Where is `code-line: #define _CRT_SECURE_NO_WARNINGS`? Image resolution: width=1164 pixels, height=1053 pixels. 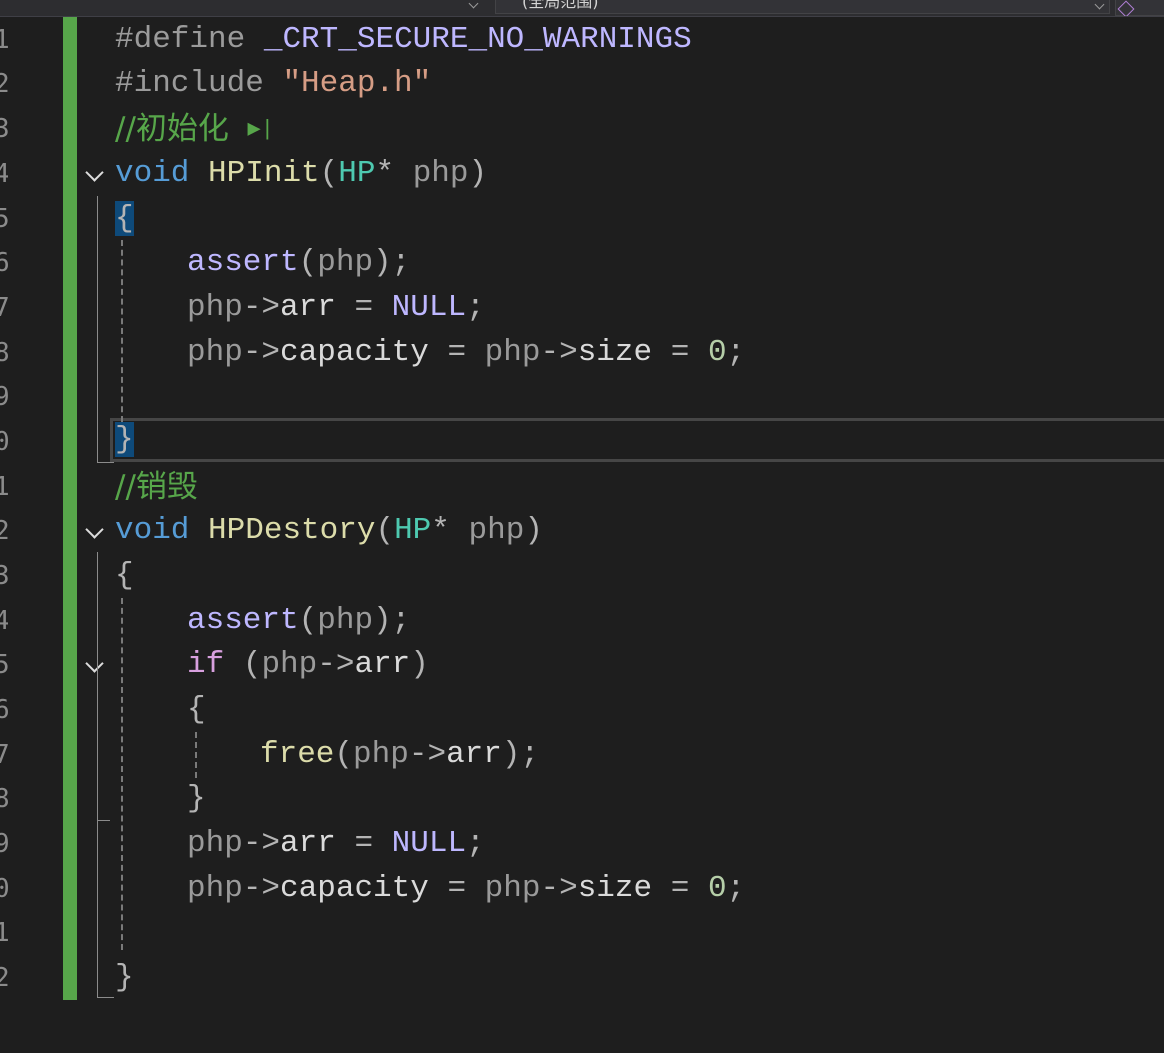 code-line: #define _CRT_SECURE_NO_WARNINGS is located at coordinates (403, 40).